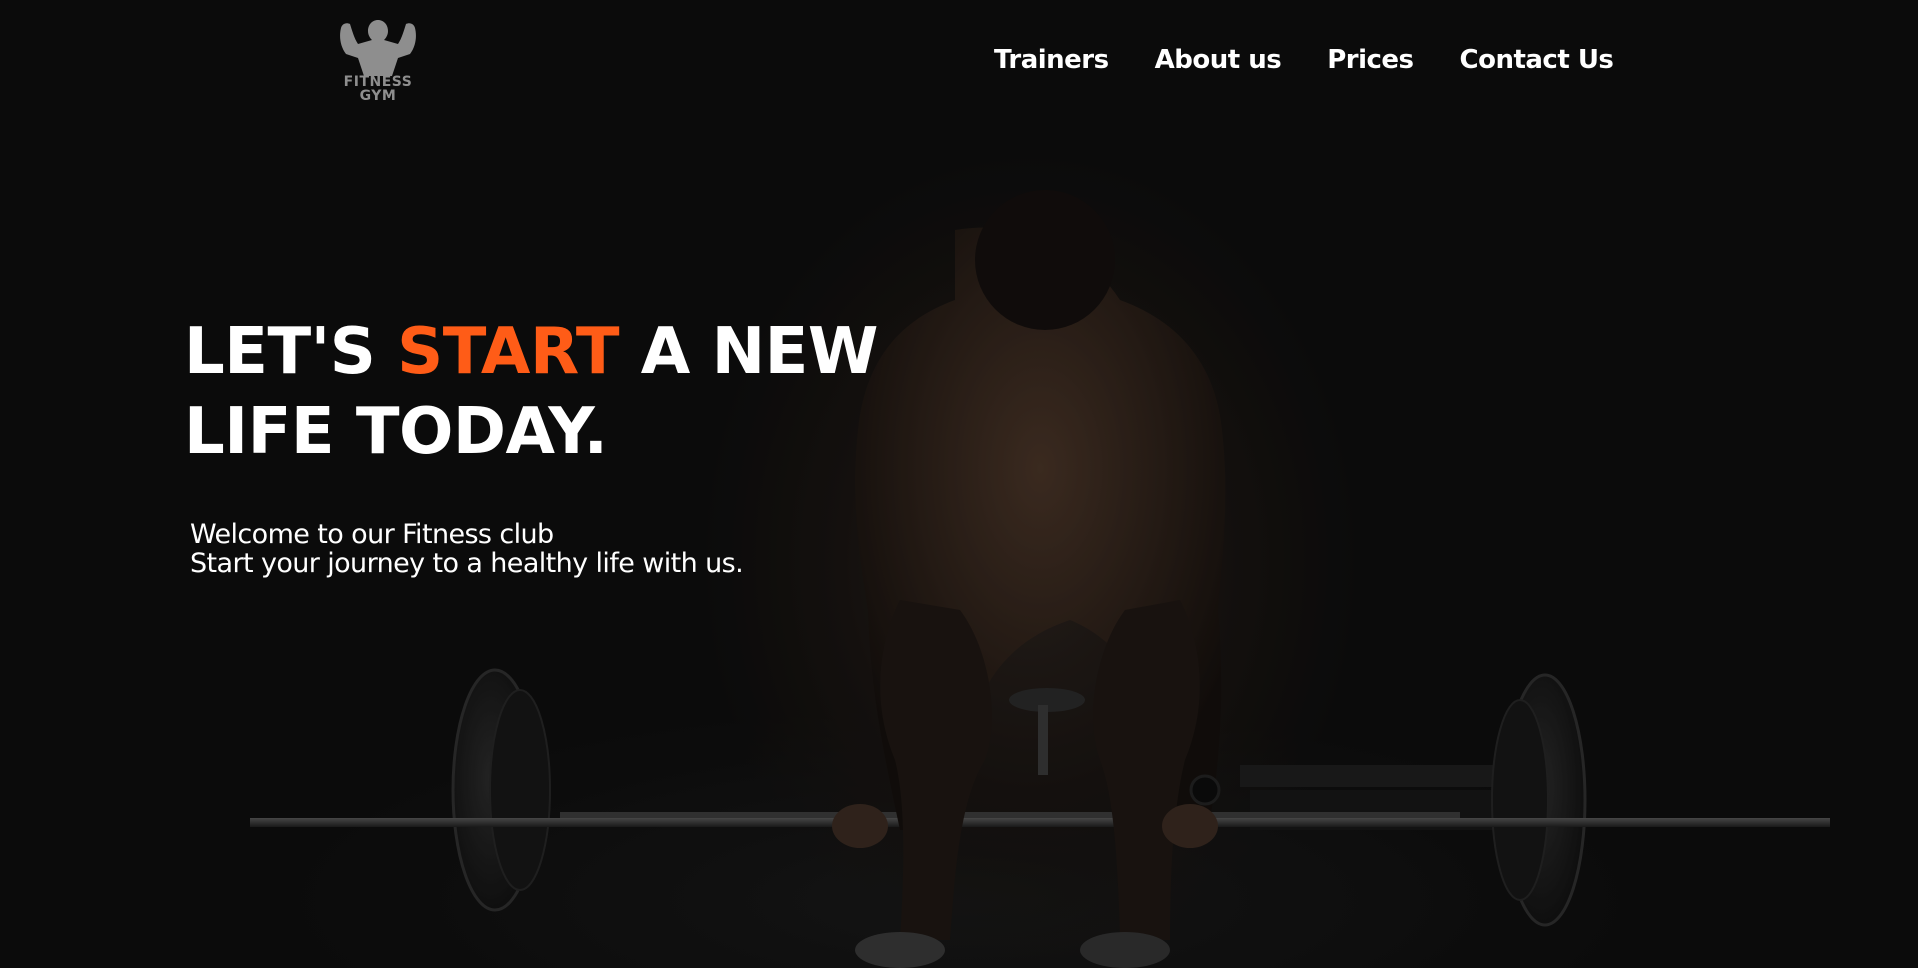  Describe the element at coordinates (749, 352) in the screenshot. I see `headline-part-a-new: A NEW` at that location.